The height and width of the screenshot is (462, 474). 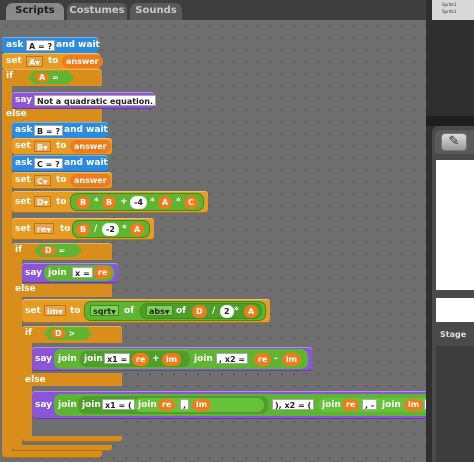 I want to click on tab-costumes: Costumes, so click(x=97, y=11).